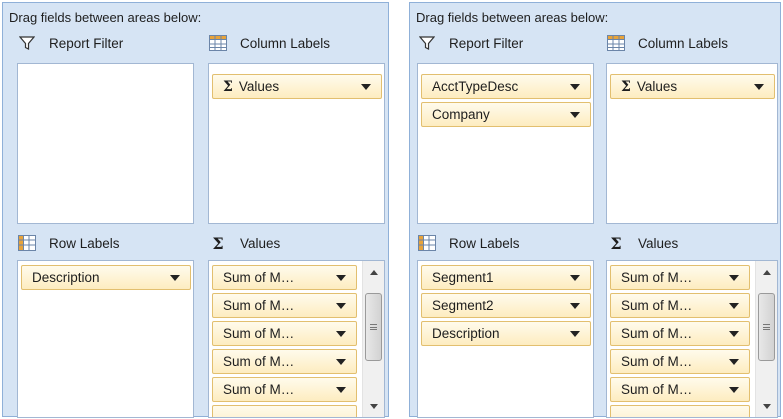 This screenshot has height=419, width=783. Describe the element at coordinates (461, 114) in the screenshot. I see `field-label: Company` at that location.